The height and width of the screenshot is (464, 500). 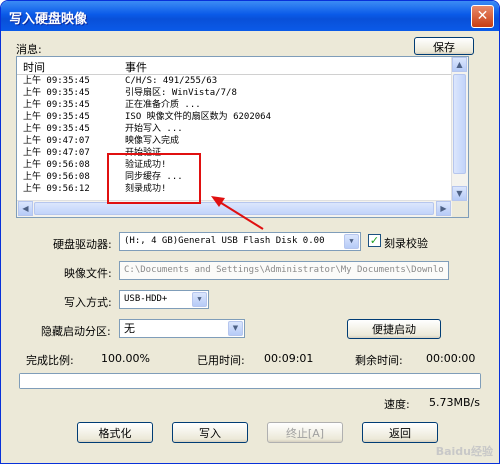 What do you see at coordinates (397, 404) in the screenshot?
I see `speed-label: 速度:` at bounding box center [397, 404].